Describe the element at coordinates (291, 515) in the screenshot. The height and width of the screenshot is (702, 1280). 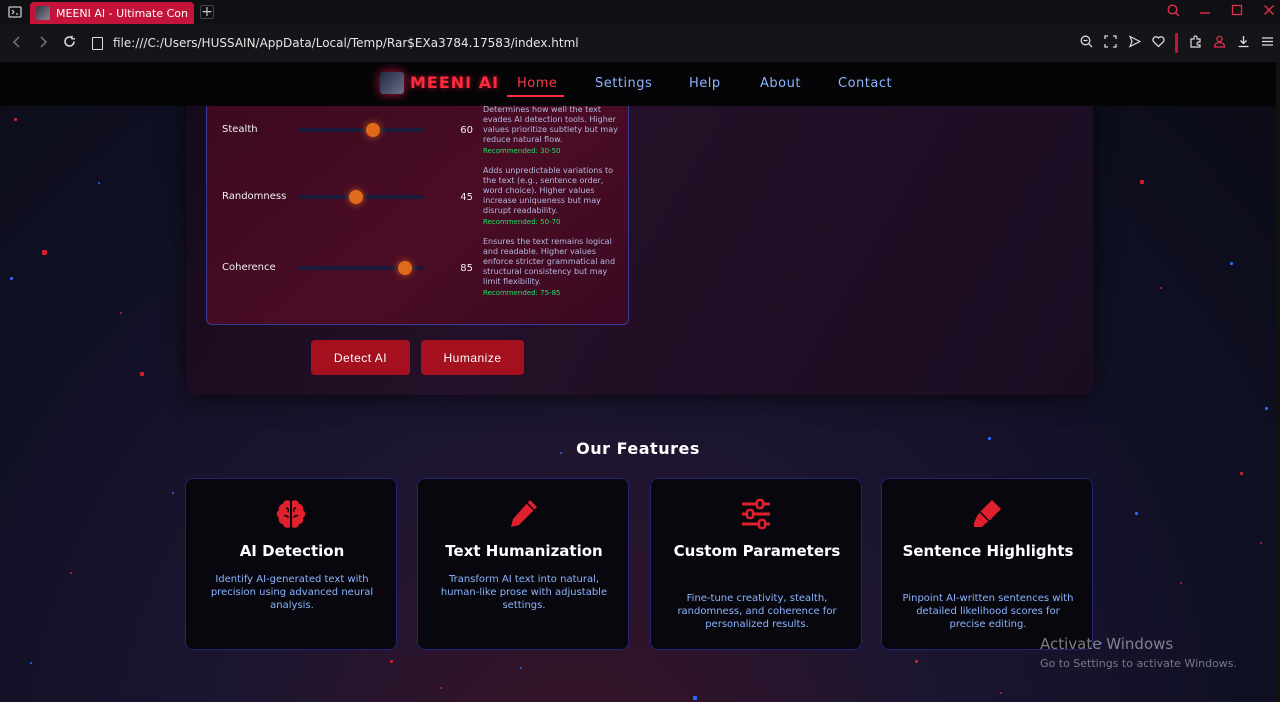
I see `brain-icon` at that location.